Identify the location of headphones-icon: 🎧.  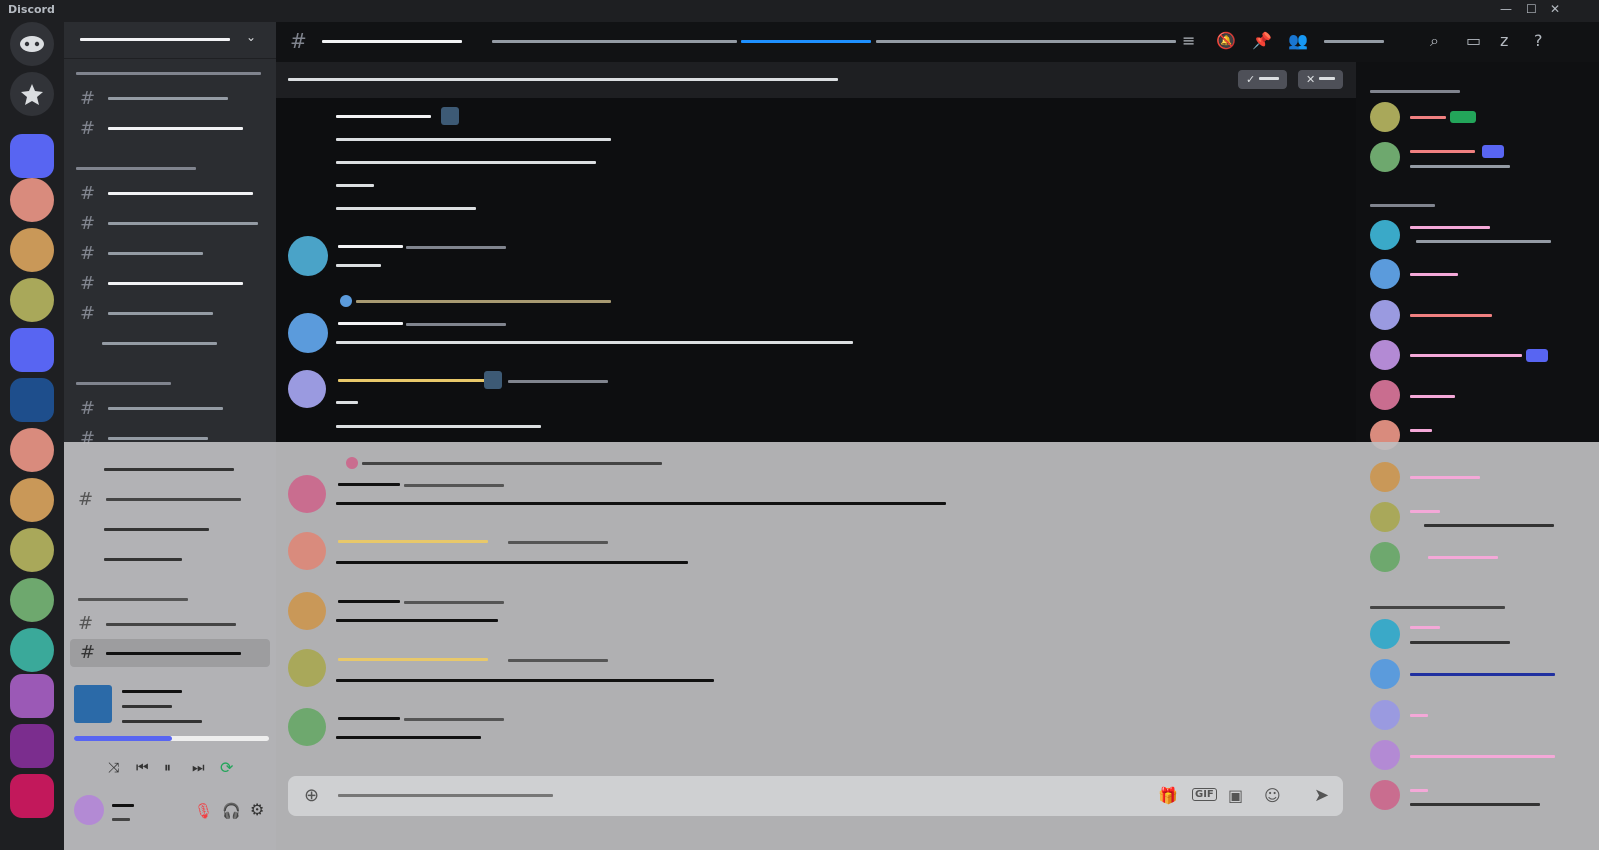
(231, 811).